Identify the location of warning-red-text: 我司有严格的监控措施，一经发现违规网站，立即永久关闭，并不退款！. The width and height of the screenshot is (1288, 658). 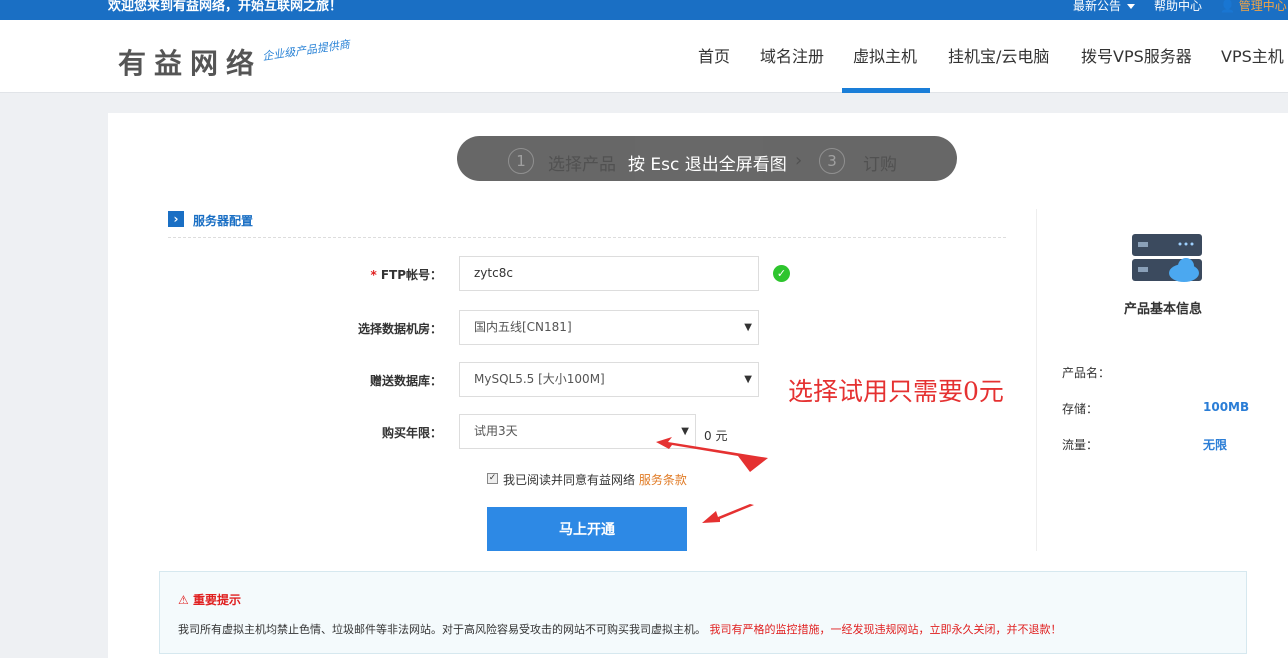
(885, 629).